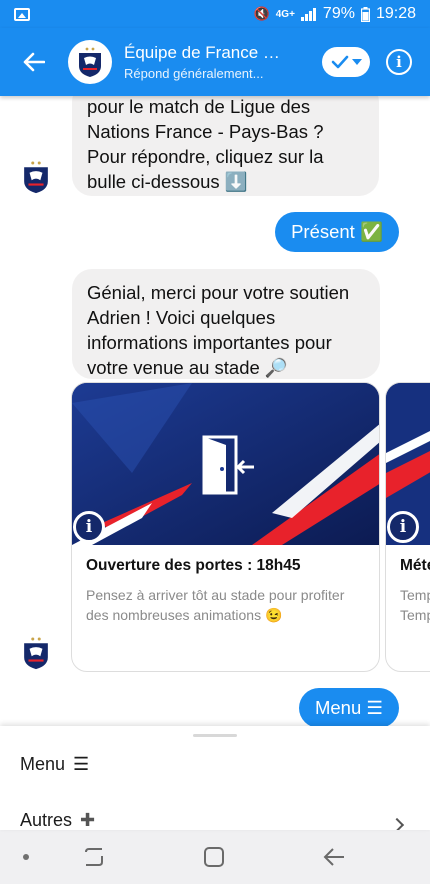 The image size is (430, 884). I want to click on back-button, so click(34, 62).